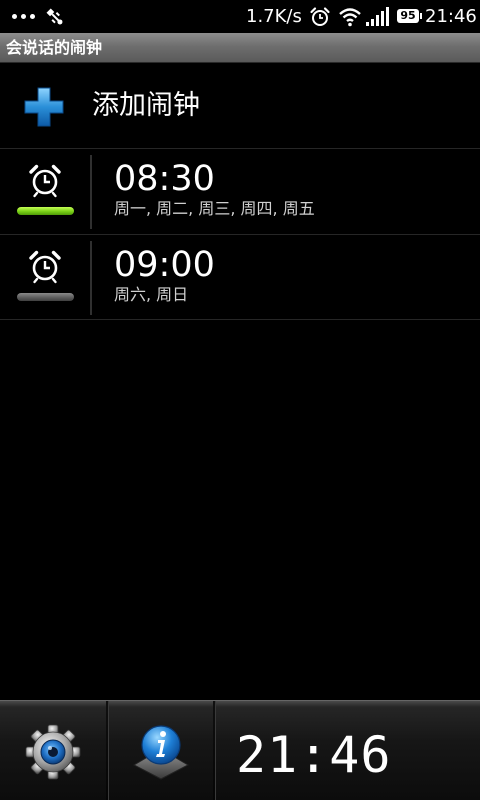 The height and width of the screenshot is (800, 480). What do you see at coordinates (164, 265) in the screenshot?
I see `alarm-time: 09:00` at bounding box center [164, 265].